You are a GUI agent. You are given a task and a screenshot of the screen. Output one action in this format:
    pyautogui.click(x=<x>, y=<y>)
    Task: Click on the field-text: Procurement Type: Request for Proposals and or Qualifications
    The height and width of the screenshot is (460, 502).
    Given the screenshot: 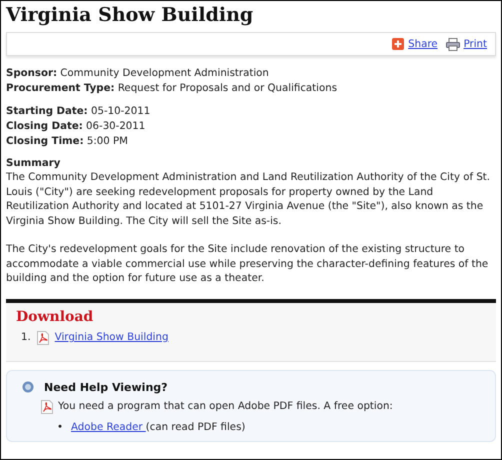 What is the action you would take?
    pyautogui.click(x=172, y=89)
    